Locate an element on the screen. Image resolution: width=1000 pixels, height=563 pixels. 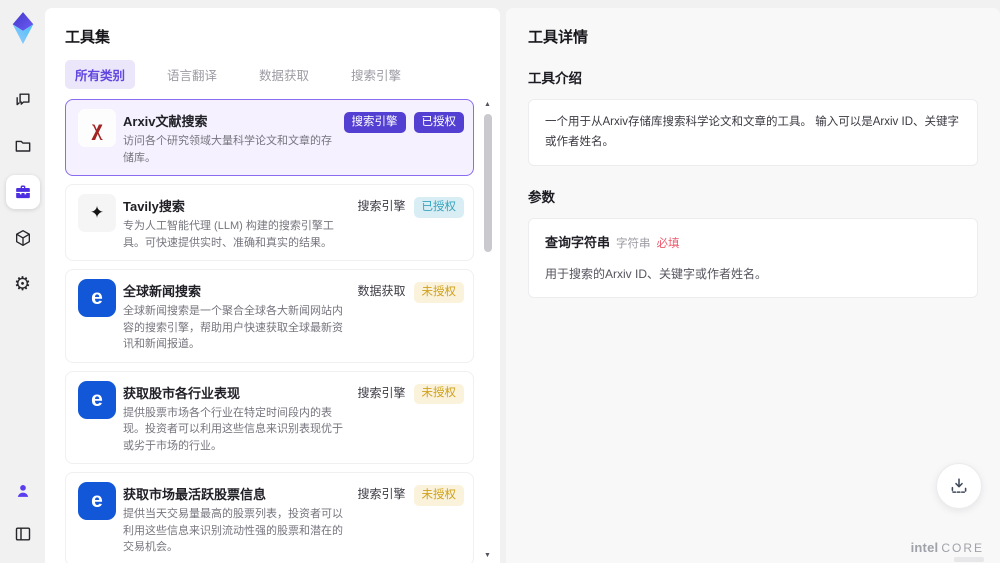
cube-icon is located at coordinates (23, 238).